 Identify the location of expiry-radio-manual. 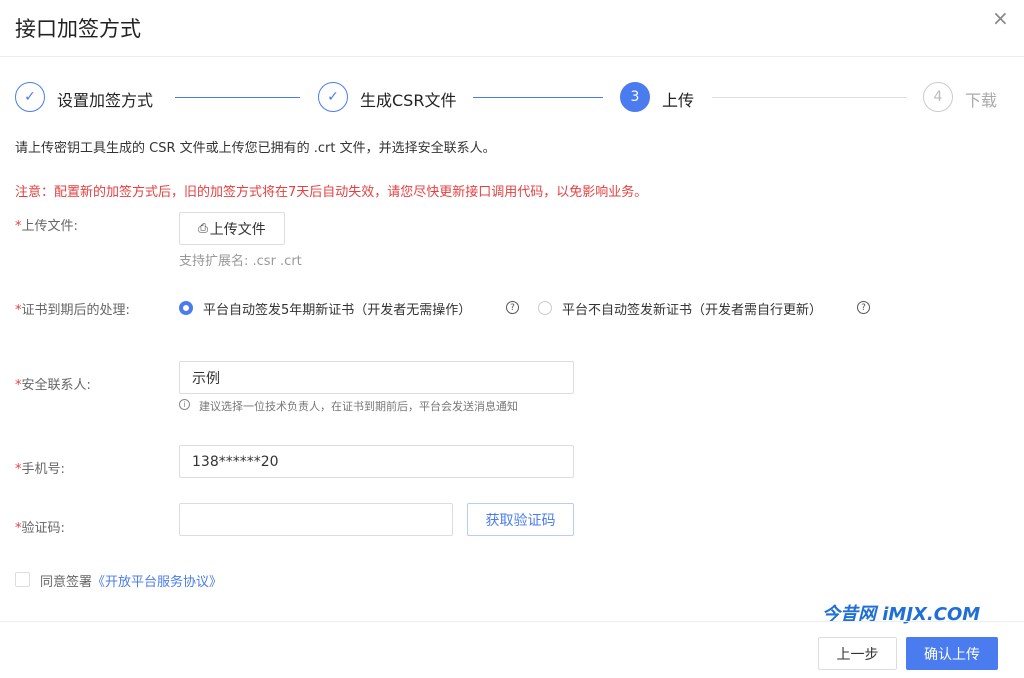
(545, 308).